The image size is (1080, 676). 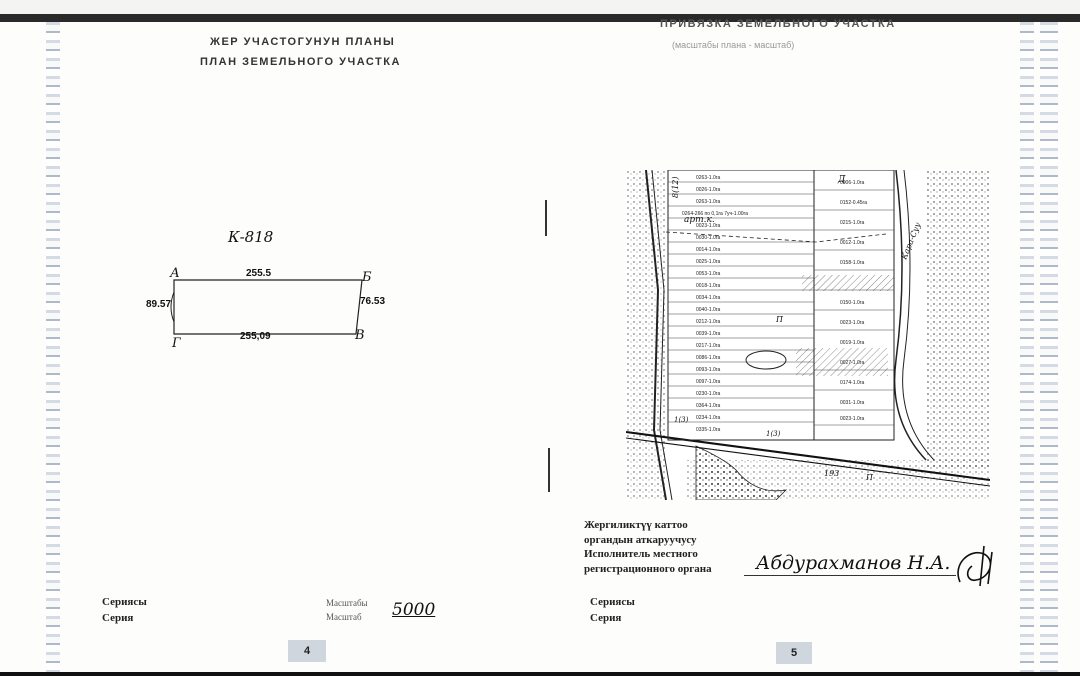 What do you see at coordinates (367, 277) in the screenshot?
I see `corner-b: Б` at bounding box center [367, 277].